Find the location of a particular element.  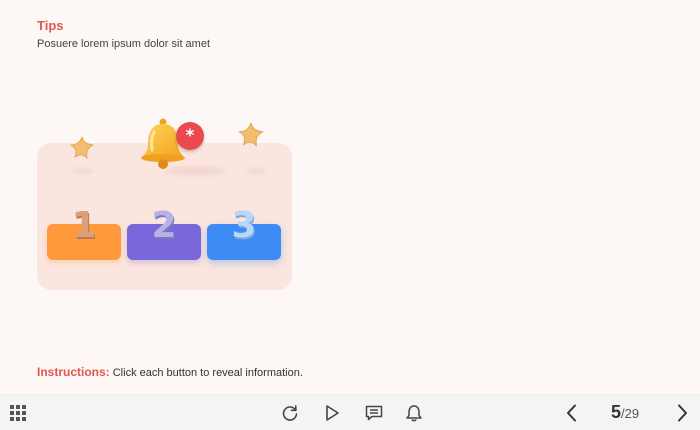

player-toolbar: 5/29 is located at coordinates (350, 412).